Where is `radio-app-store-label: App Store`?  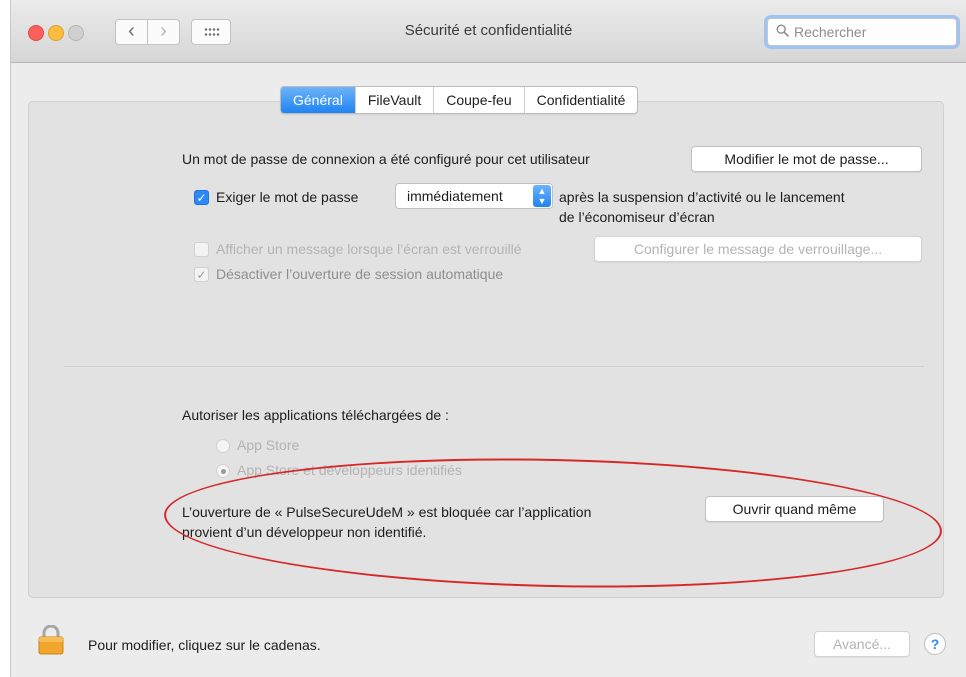 radio-app-store-label: App Store is located at coordinates (268, 445).